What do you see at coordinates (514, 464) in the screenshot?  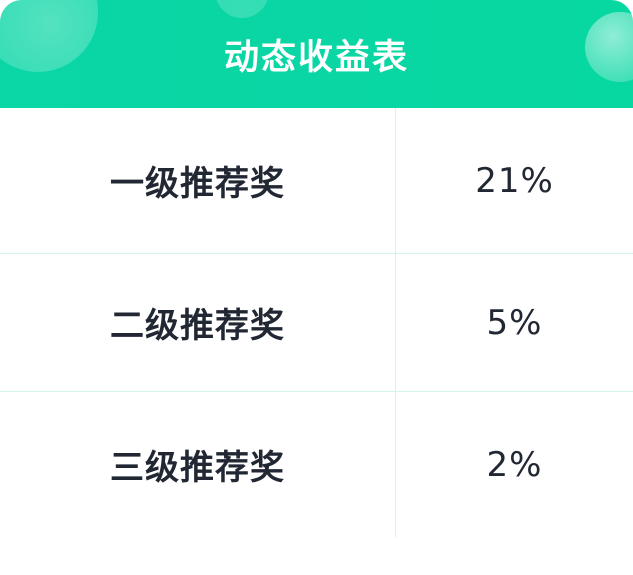 I see `reward-rate-value: 2%` at bounding box center [514, 464].